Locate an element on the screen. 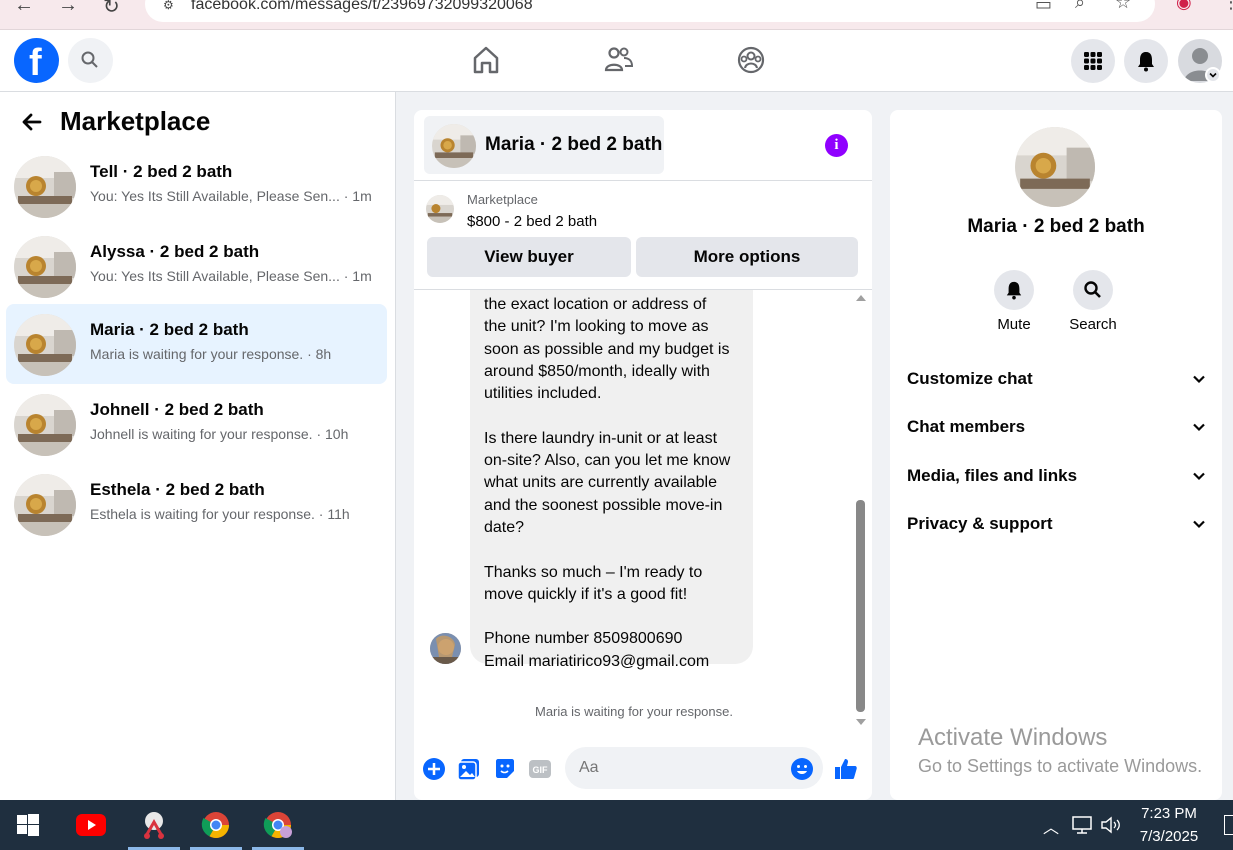  svg-text: GIF is located at coordinates (541, 770).